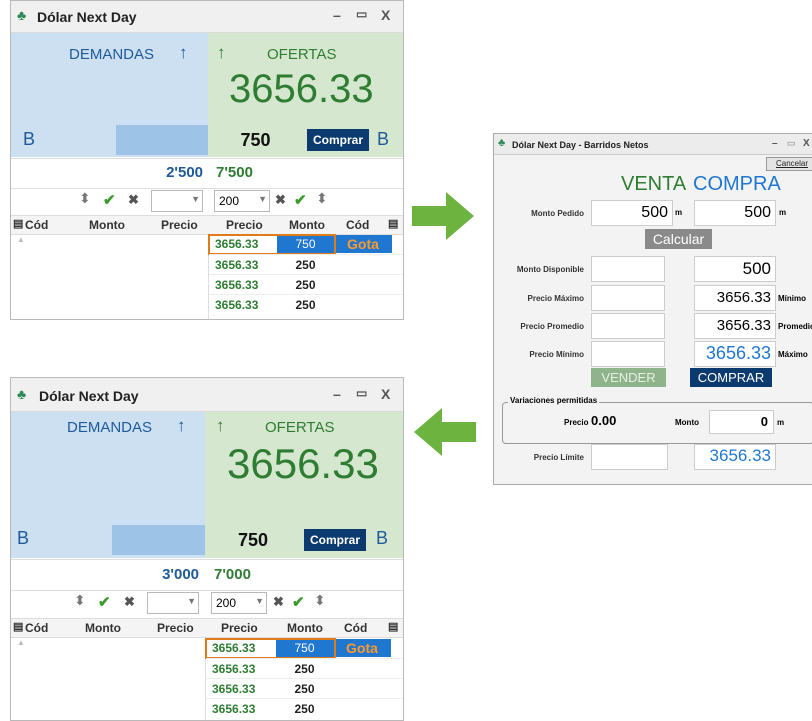 Image resolution: width=812 pixels, height=721 pixels. Describe the element at coordinates (632, 213) in the screenshot. I see `monto-pedido-venta-input: 500` at that location.